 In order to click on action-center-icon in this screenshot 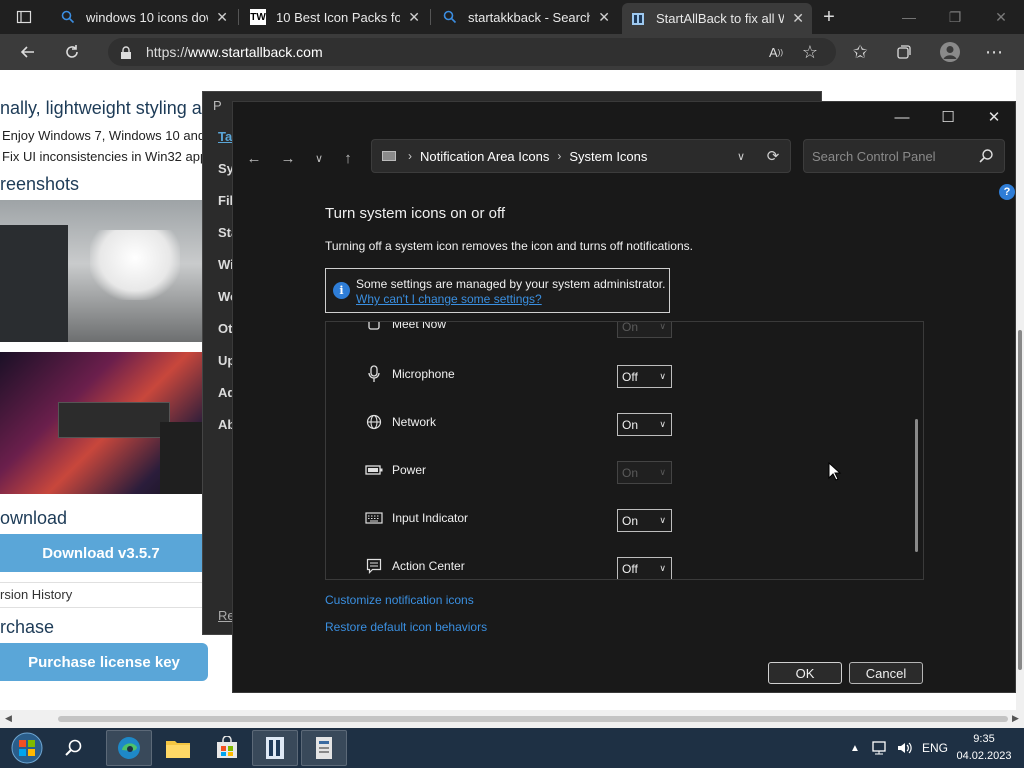, I will do `click(374, 566)`.